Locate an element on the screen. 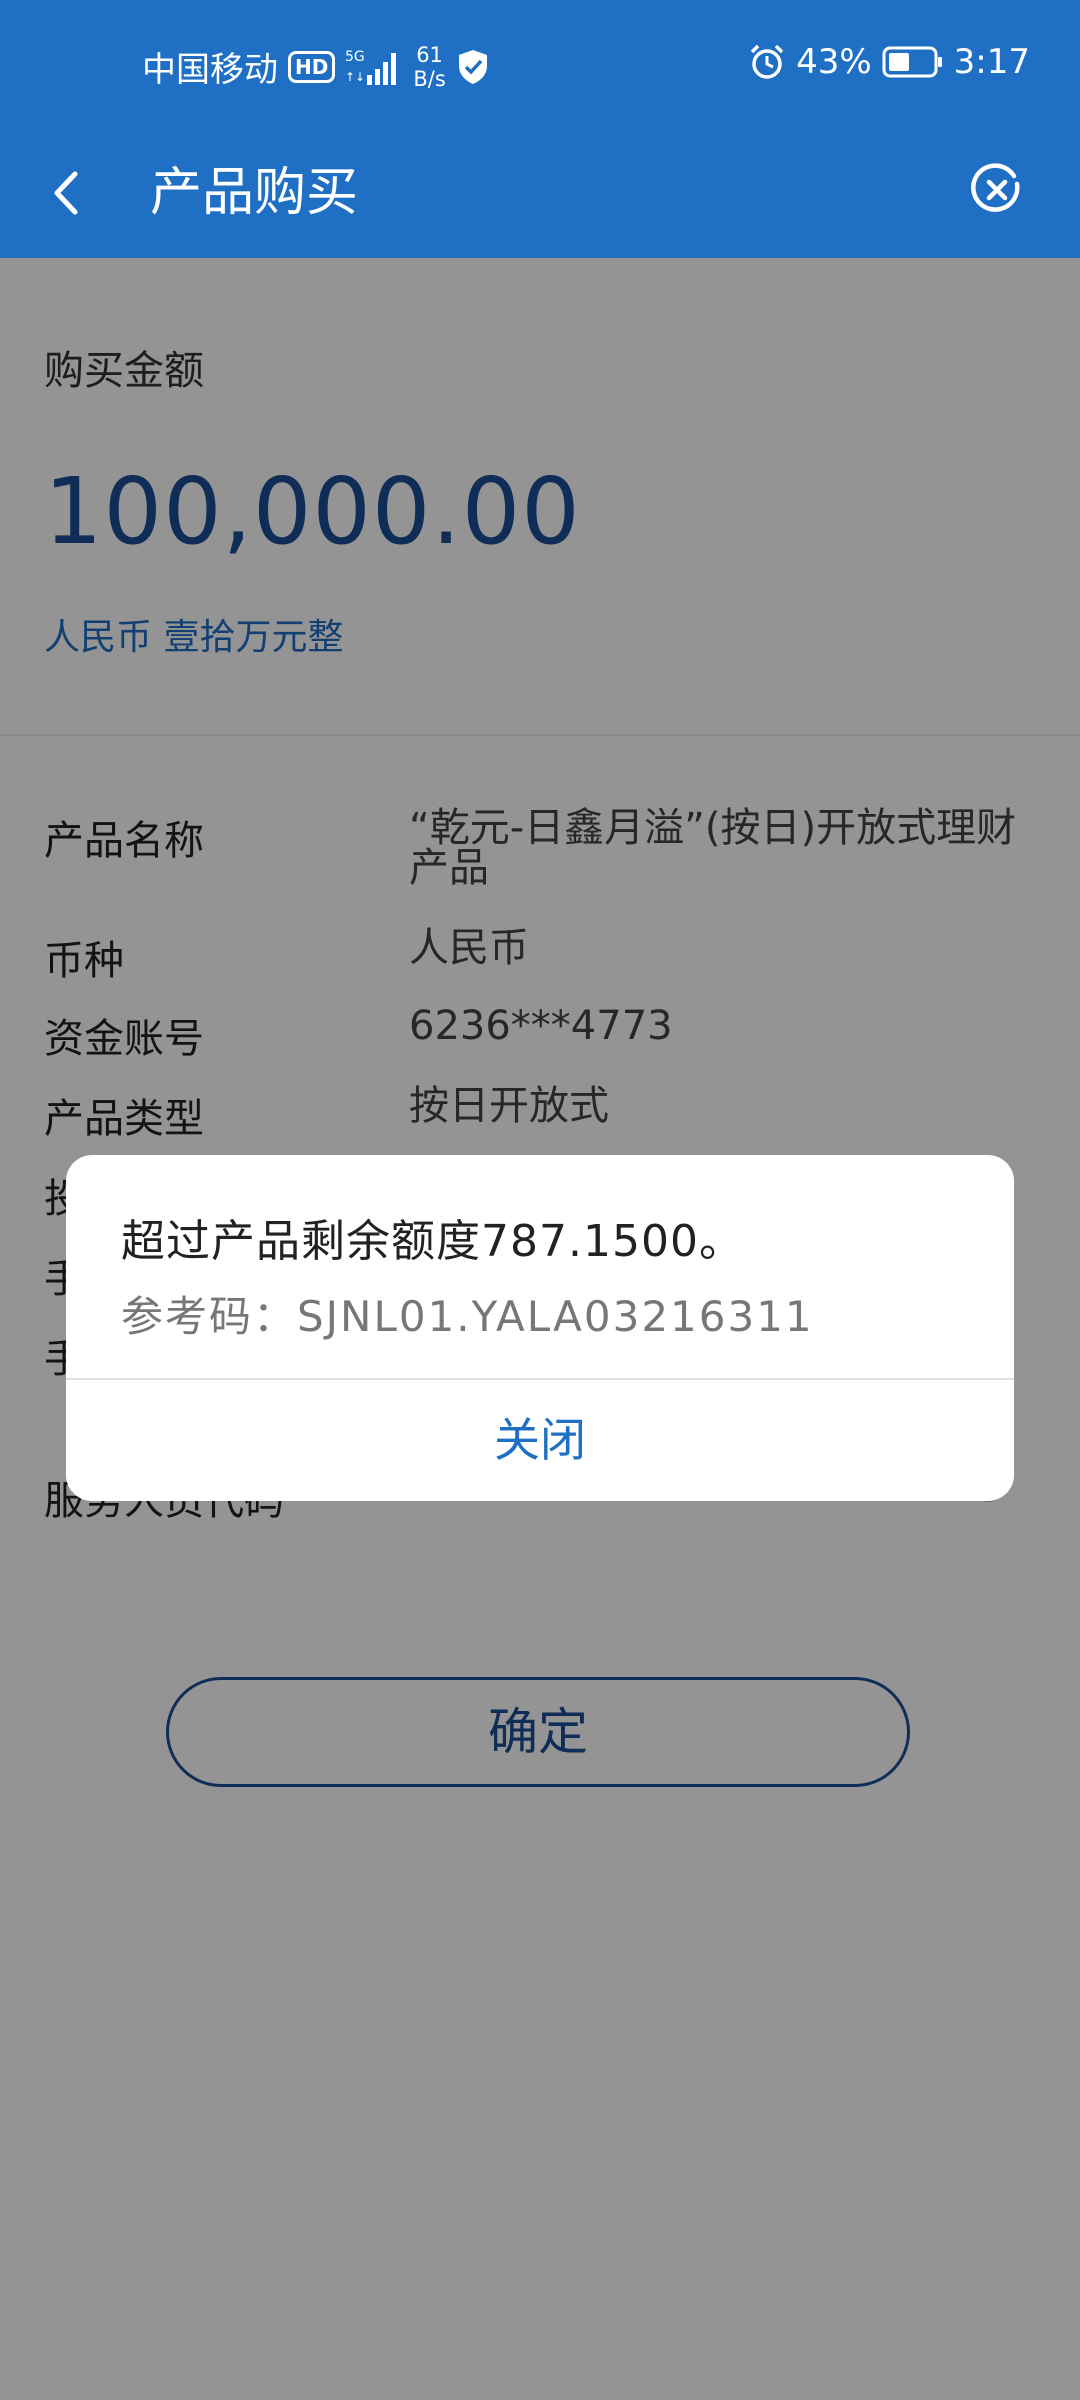 Image resolution: width=1080 pixels, height=2400 pixels. status-left: 中国移动 HD 5G ↑↓ 61 B/s is located at coordinates (316, 66).